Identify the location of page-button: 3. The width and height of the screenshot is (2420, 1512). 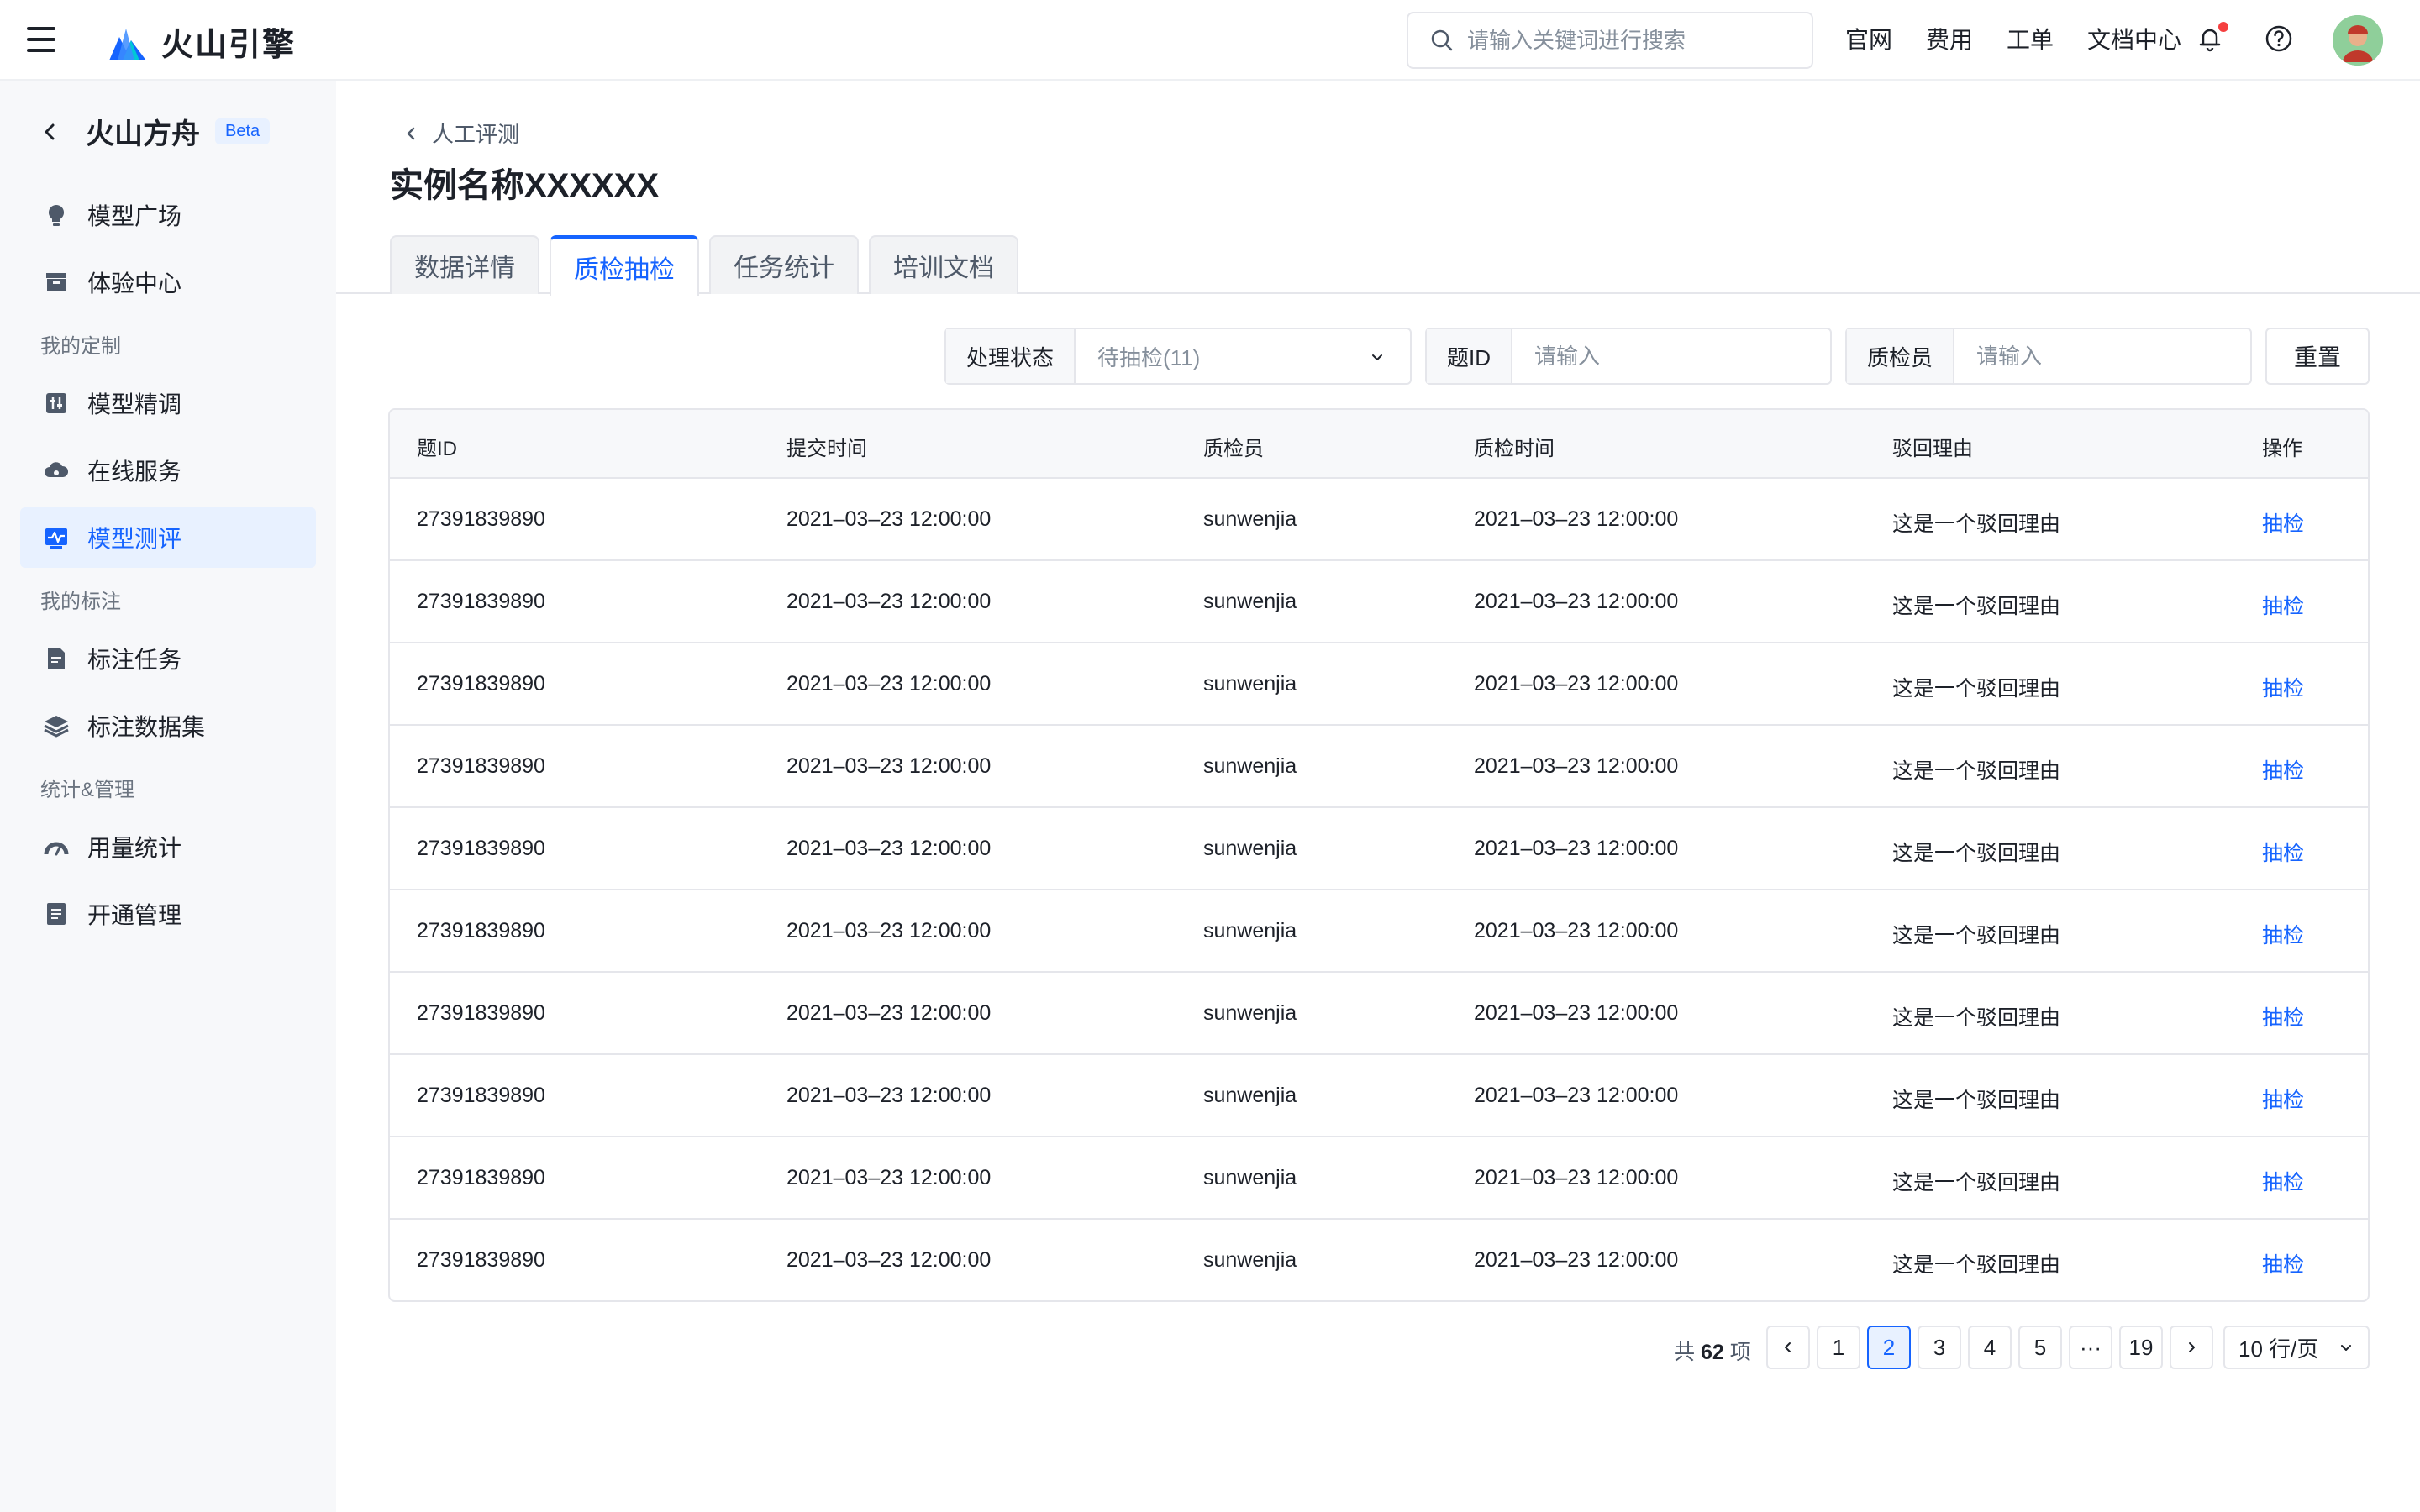
(1939, 1347).